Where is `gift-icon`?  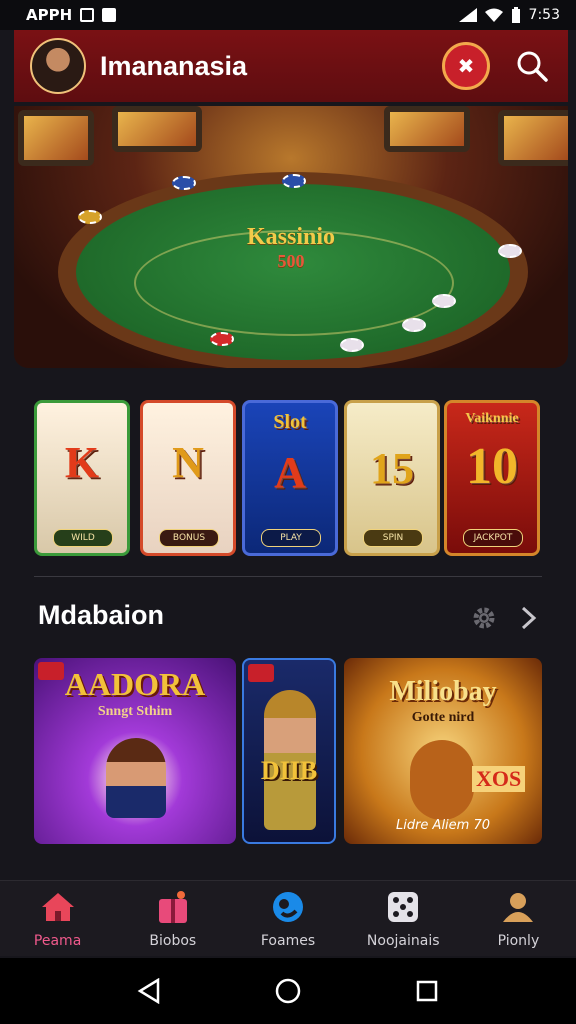 gift-icon is located at coordinates (173, 907).